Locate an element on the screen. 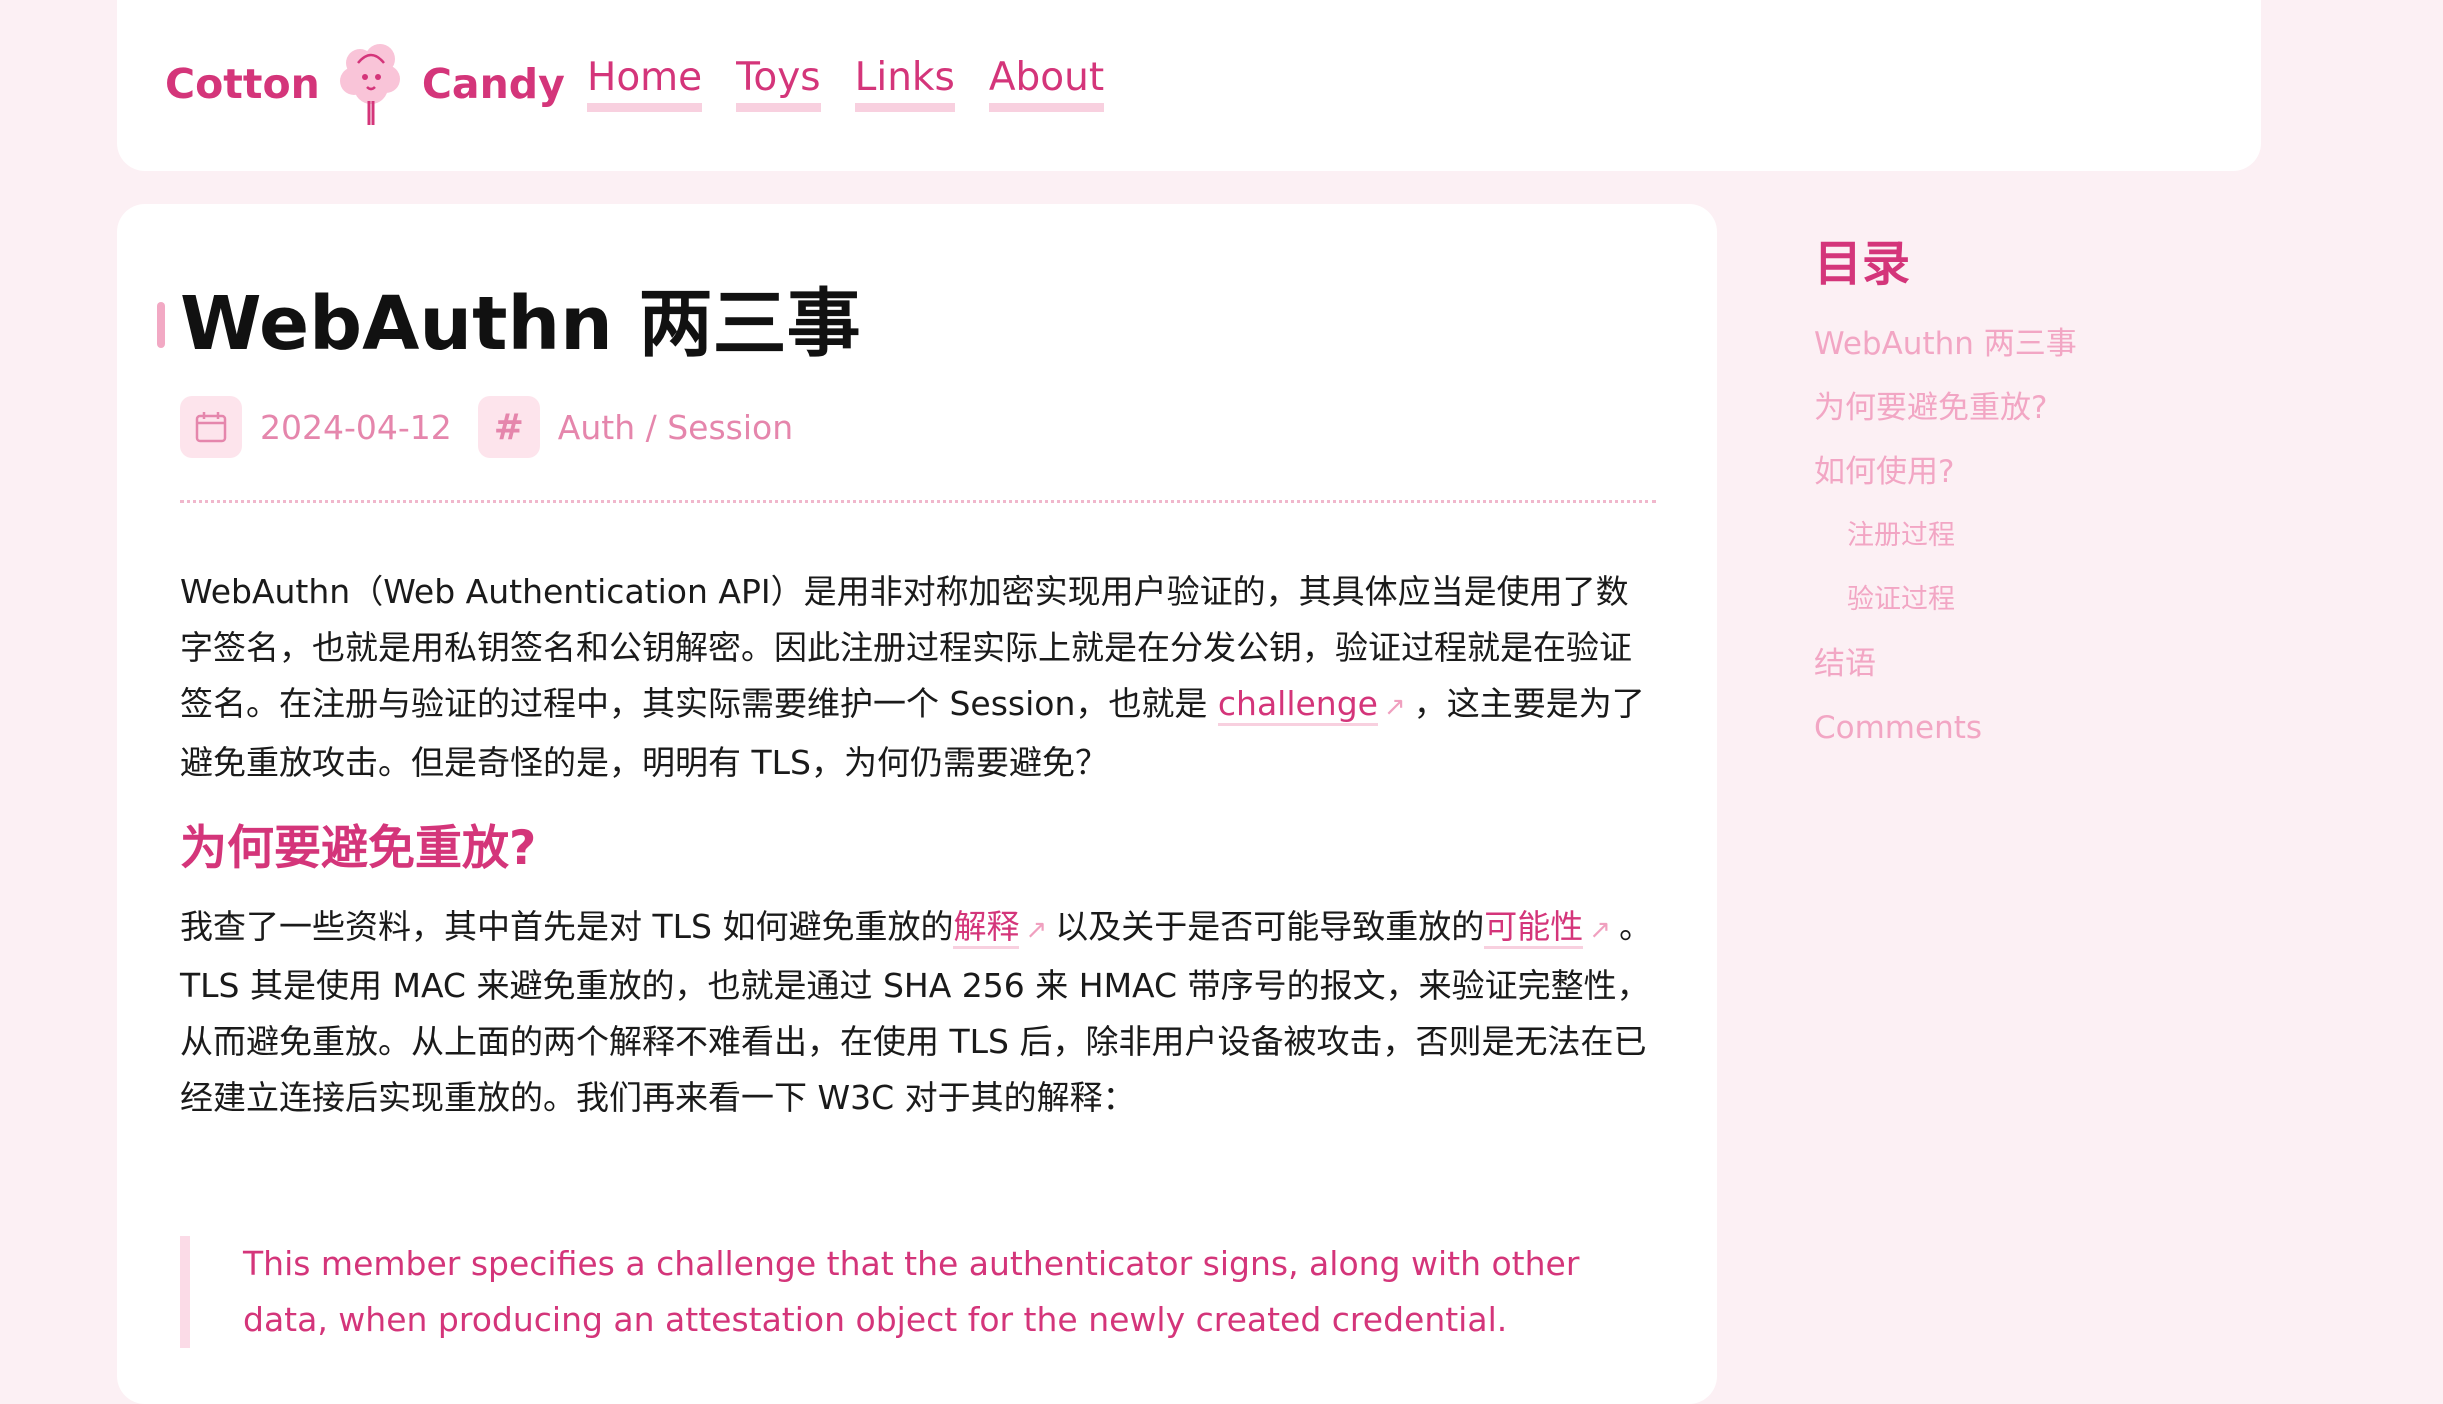 The image size is (2443, 1404). toc-item-registration: 注册过程 is located at coordinates (2094, 536).